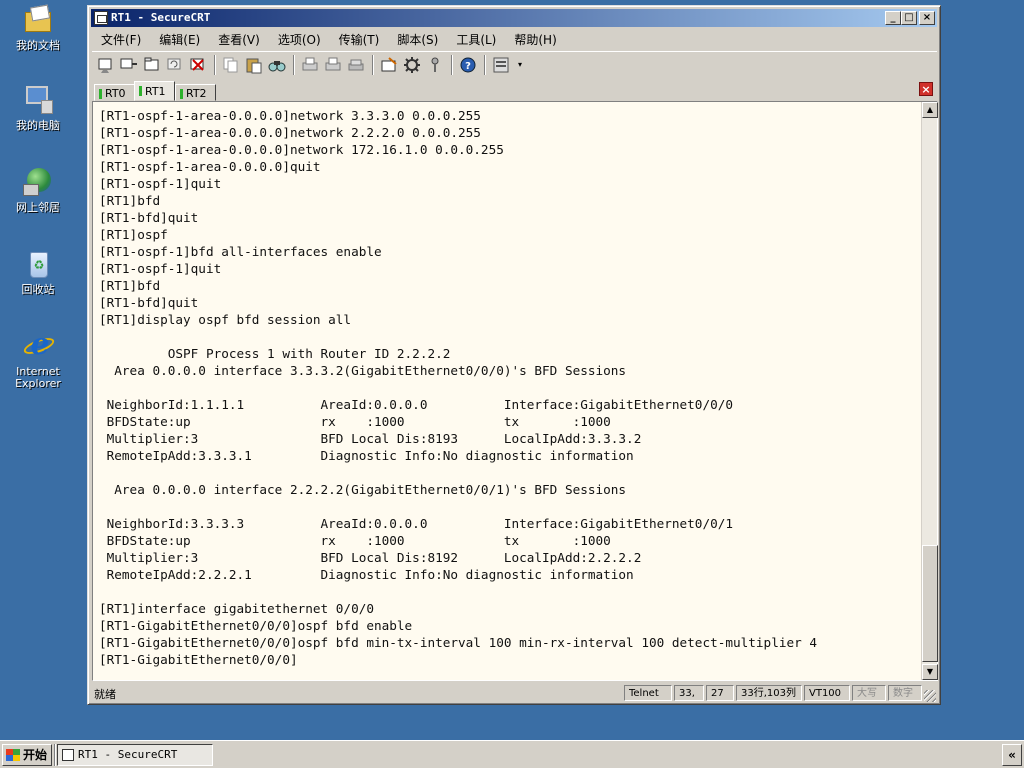  I want to click on start-button: 开始, so click(27, 755).